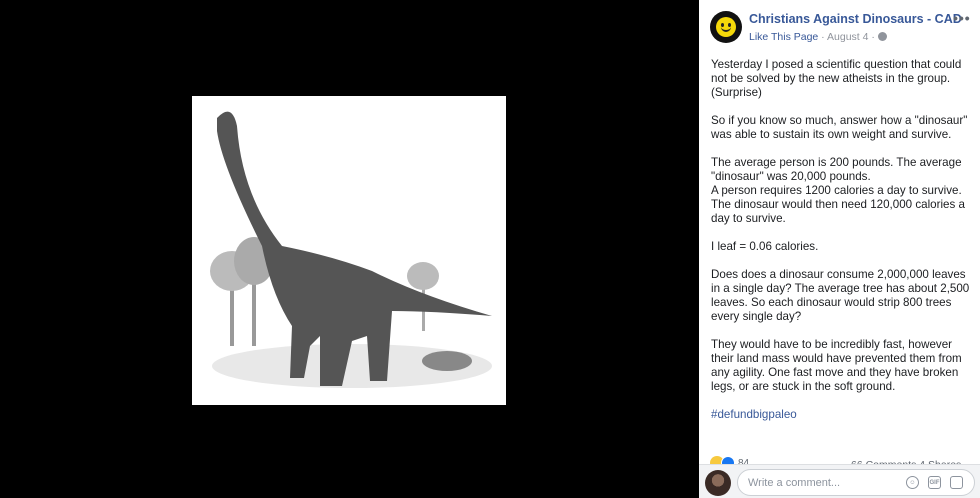 The width and height of the screenshot is (980, 498). I want to click on more-options-button: •••, so click(962, 18).